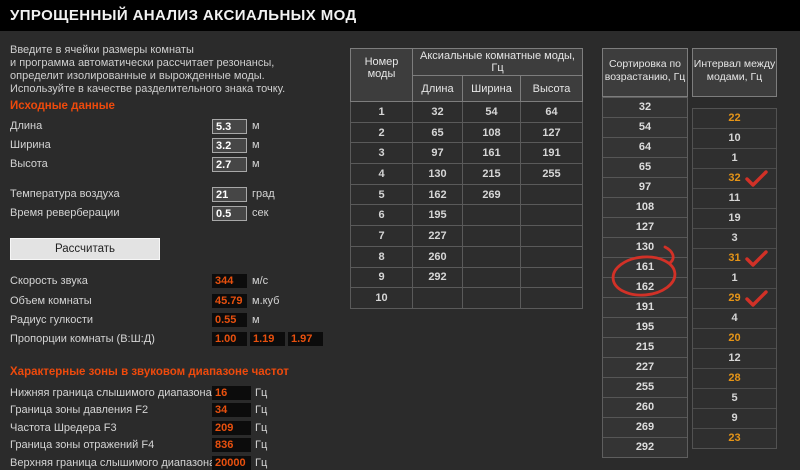 The height and width of the screenshot is (470, 800). I want to click on sorted-value-cell: 191, so click(645, 308).